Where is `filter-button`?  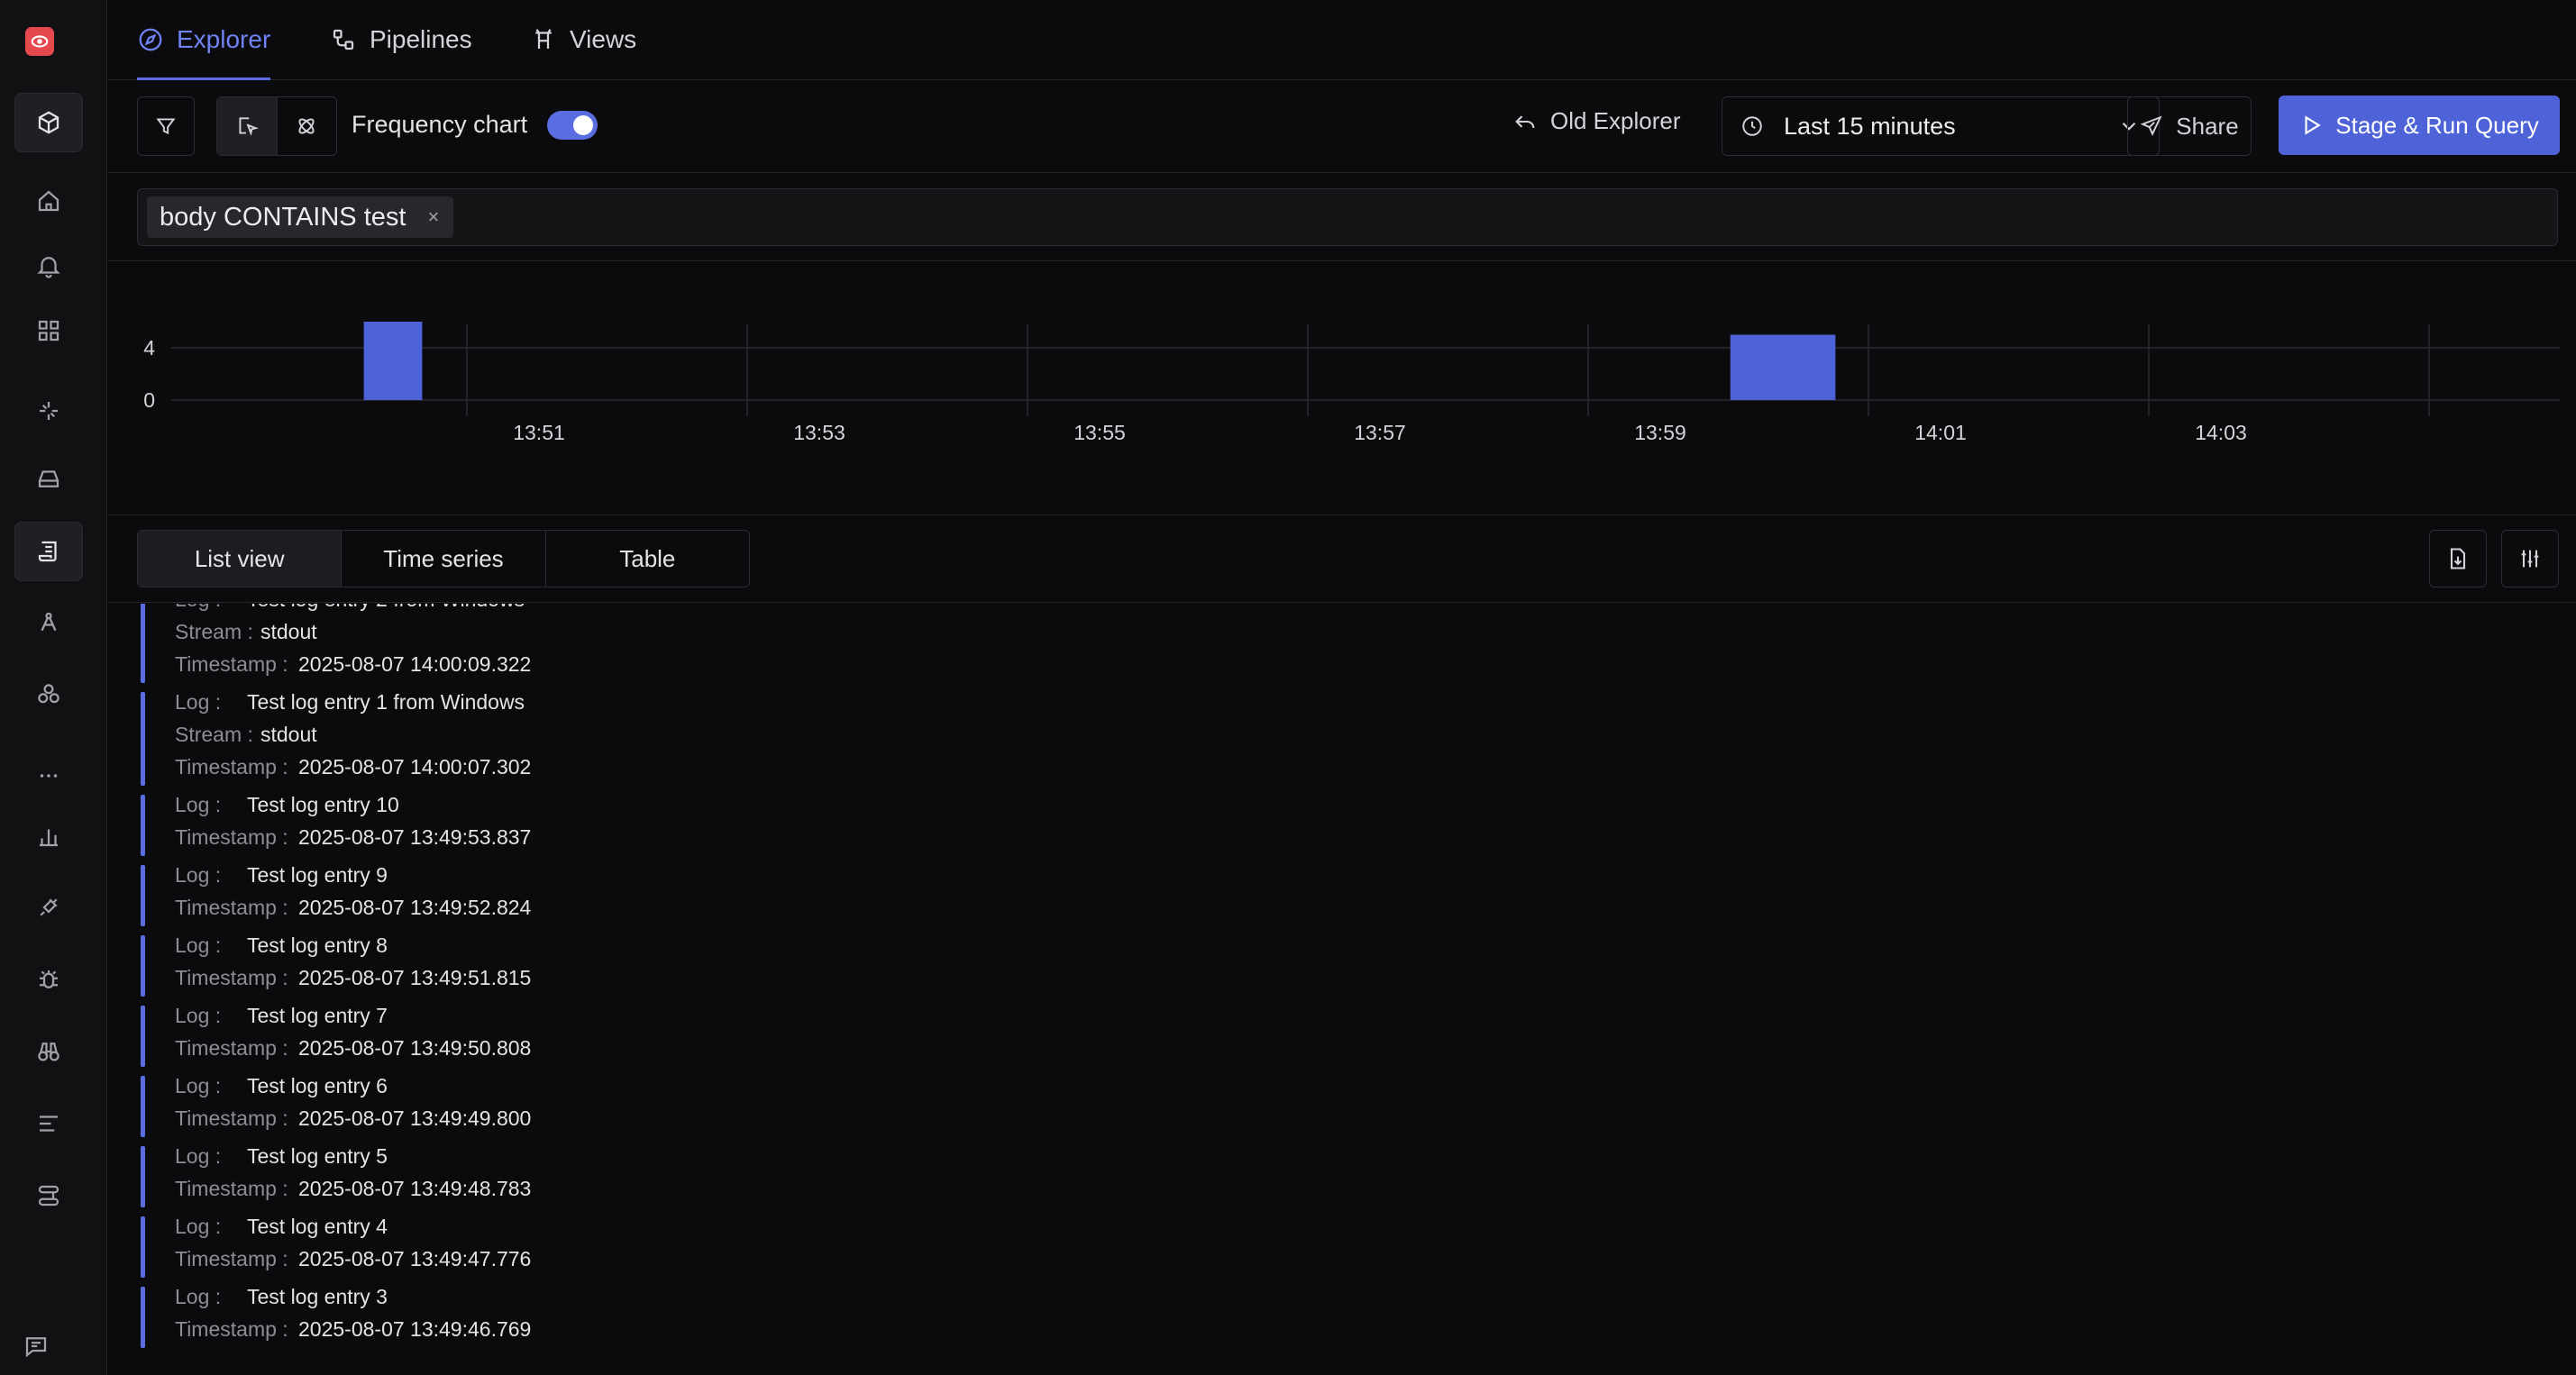
filter-button is located at coordinates (166, 126).